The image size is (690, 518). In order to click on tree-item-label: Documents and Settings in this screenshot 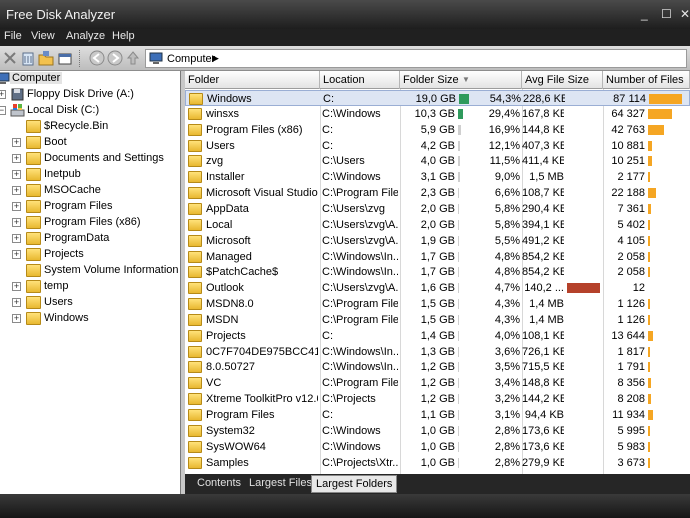, I will do `click(104, 158)`.